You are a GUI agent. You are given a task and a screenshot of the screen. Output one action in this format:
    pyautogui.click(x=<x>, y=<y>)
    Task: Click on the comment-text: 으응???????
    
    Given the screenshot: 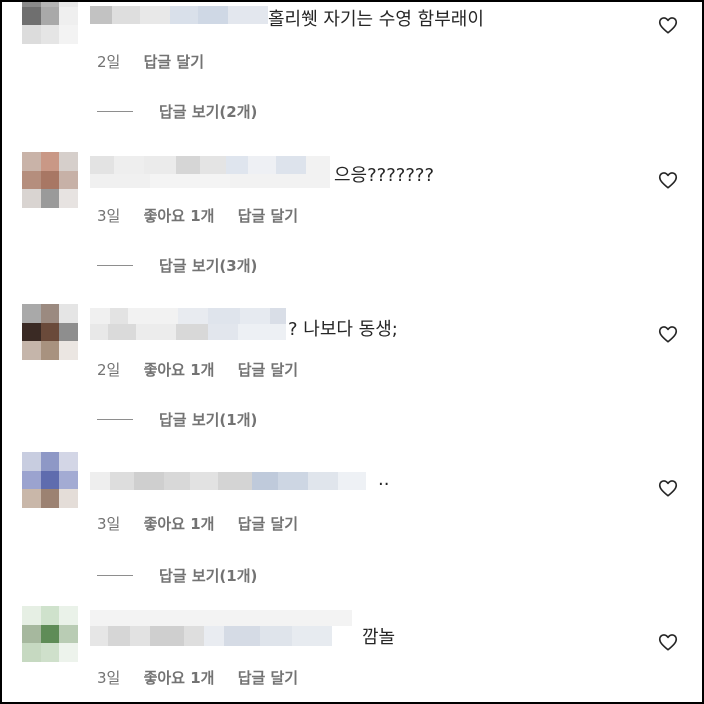 What is the action you would take?
    pyautogui.click(x=384, y=175)
    